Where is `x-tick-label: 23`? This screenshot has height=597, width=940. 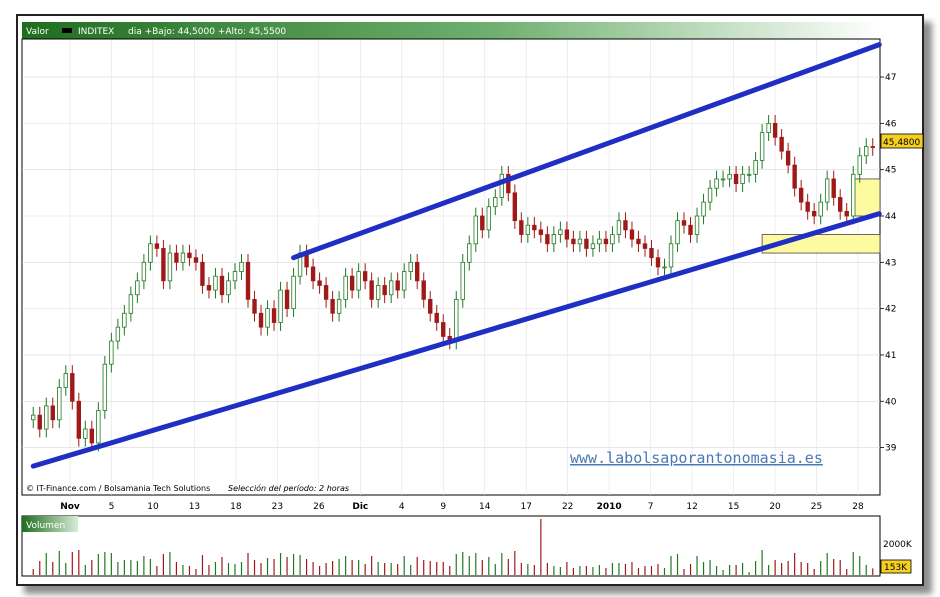
x-tick-label: 23 is located at coordinates (277, 507).